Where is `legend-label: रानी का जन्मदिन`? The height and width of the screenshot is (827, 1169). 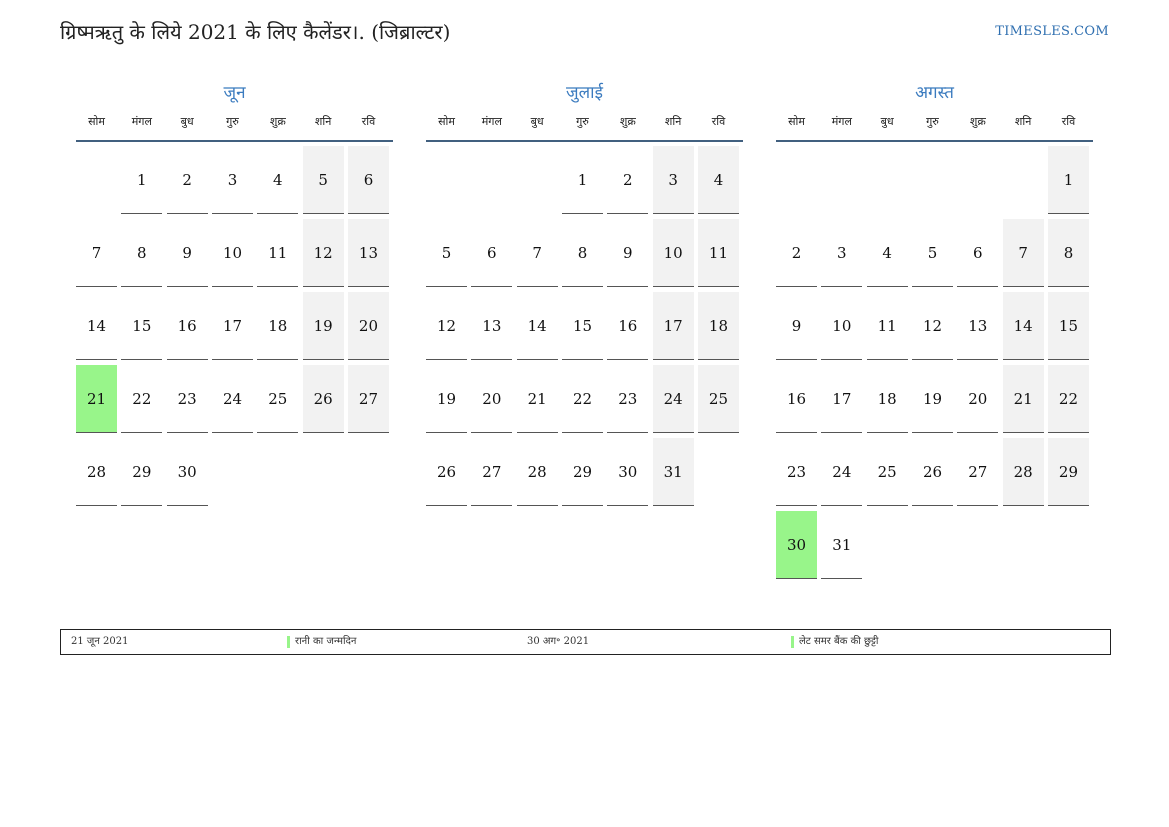
legend-label: रानी का जन्मदिन is located at coordinates (321, 642).